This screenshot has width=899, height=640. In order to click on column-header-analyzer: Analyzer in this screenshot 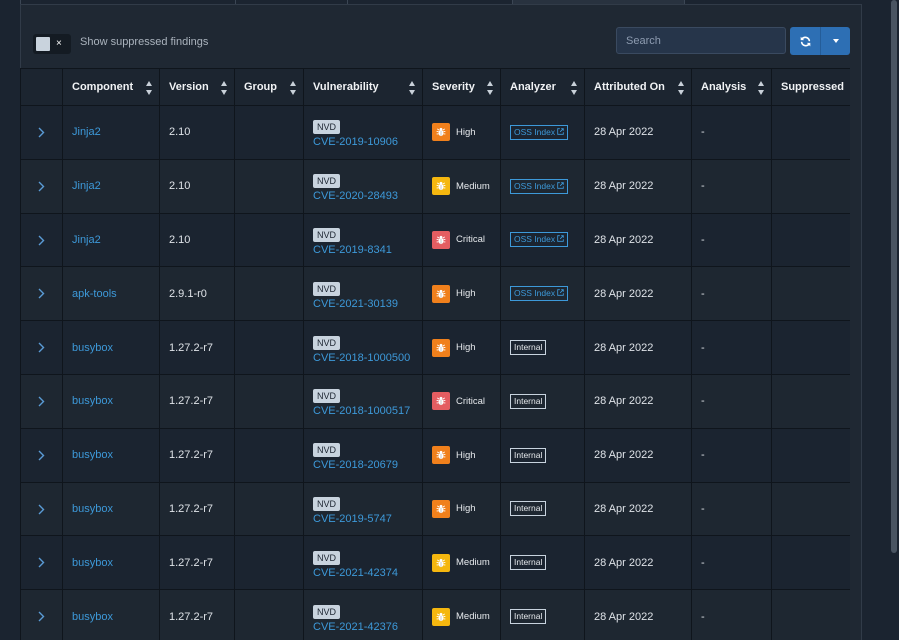, I will do `click(542, 87)`.